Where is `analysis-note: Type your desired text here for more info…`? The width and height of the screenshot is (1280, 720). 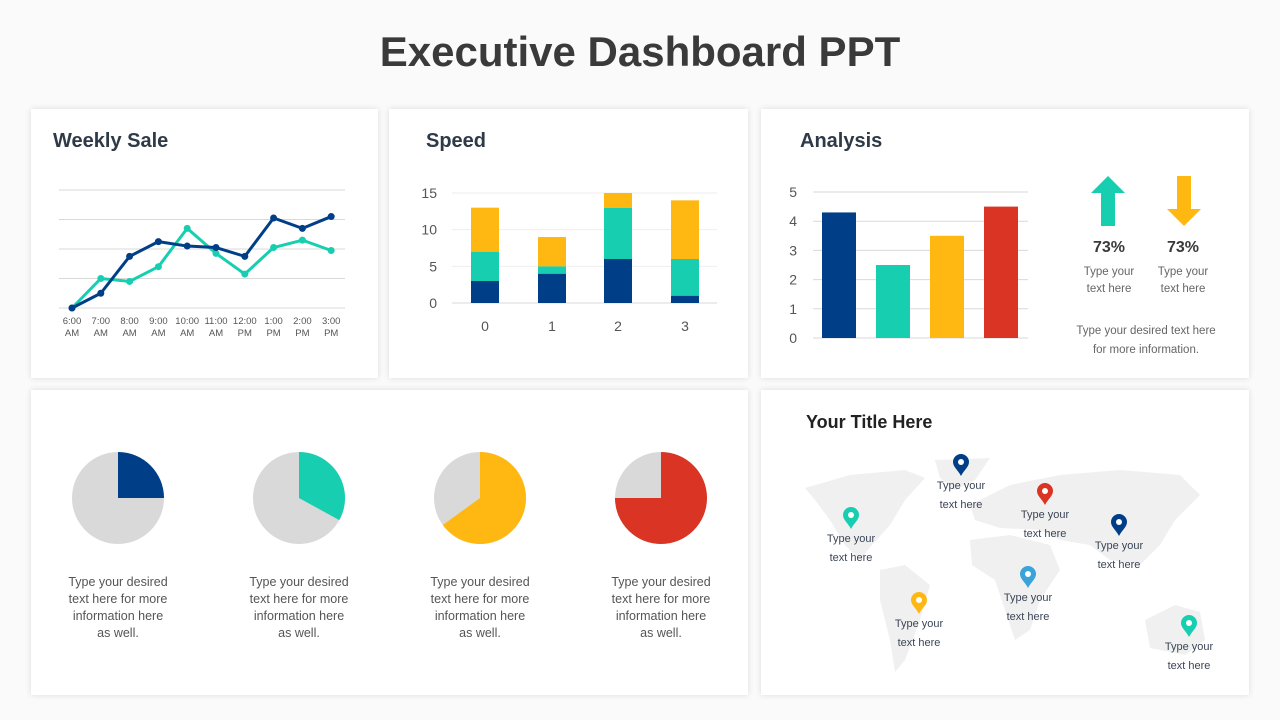 analysis-note: Type your desired text here for more info… is located at coordinates (1146, 341).